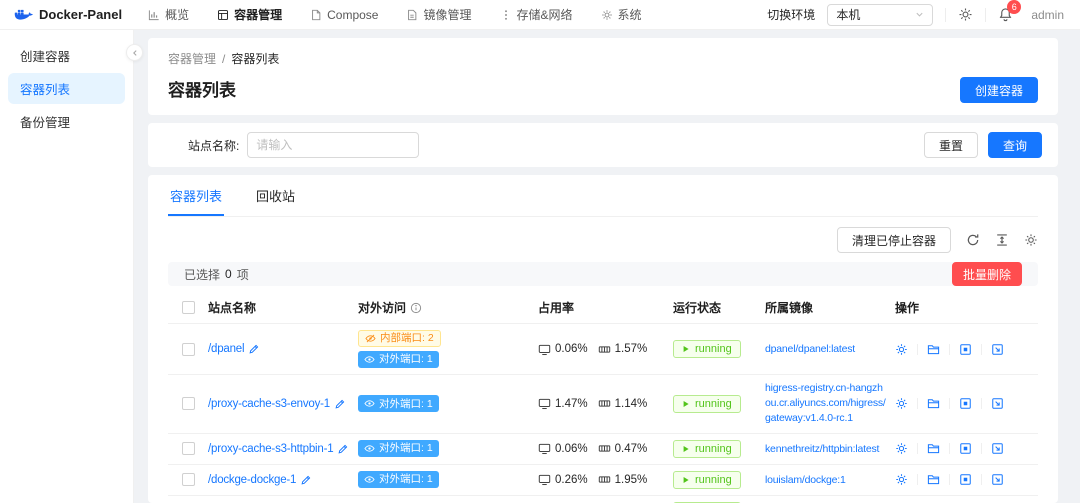  I want to click on refresh-icon, so click(973, 240).